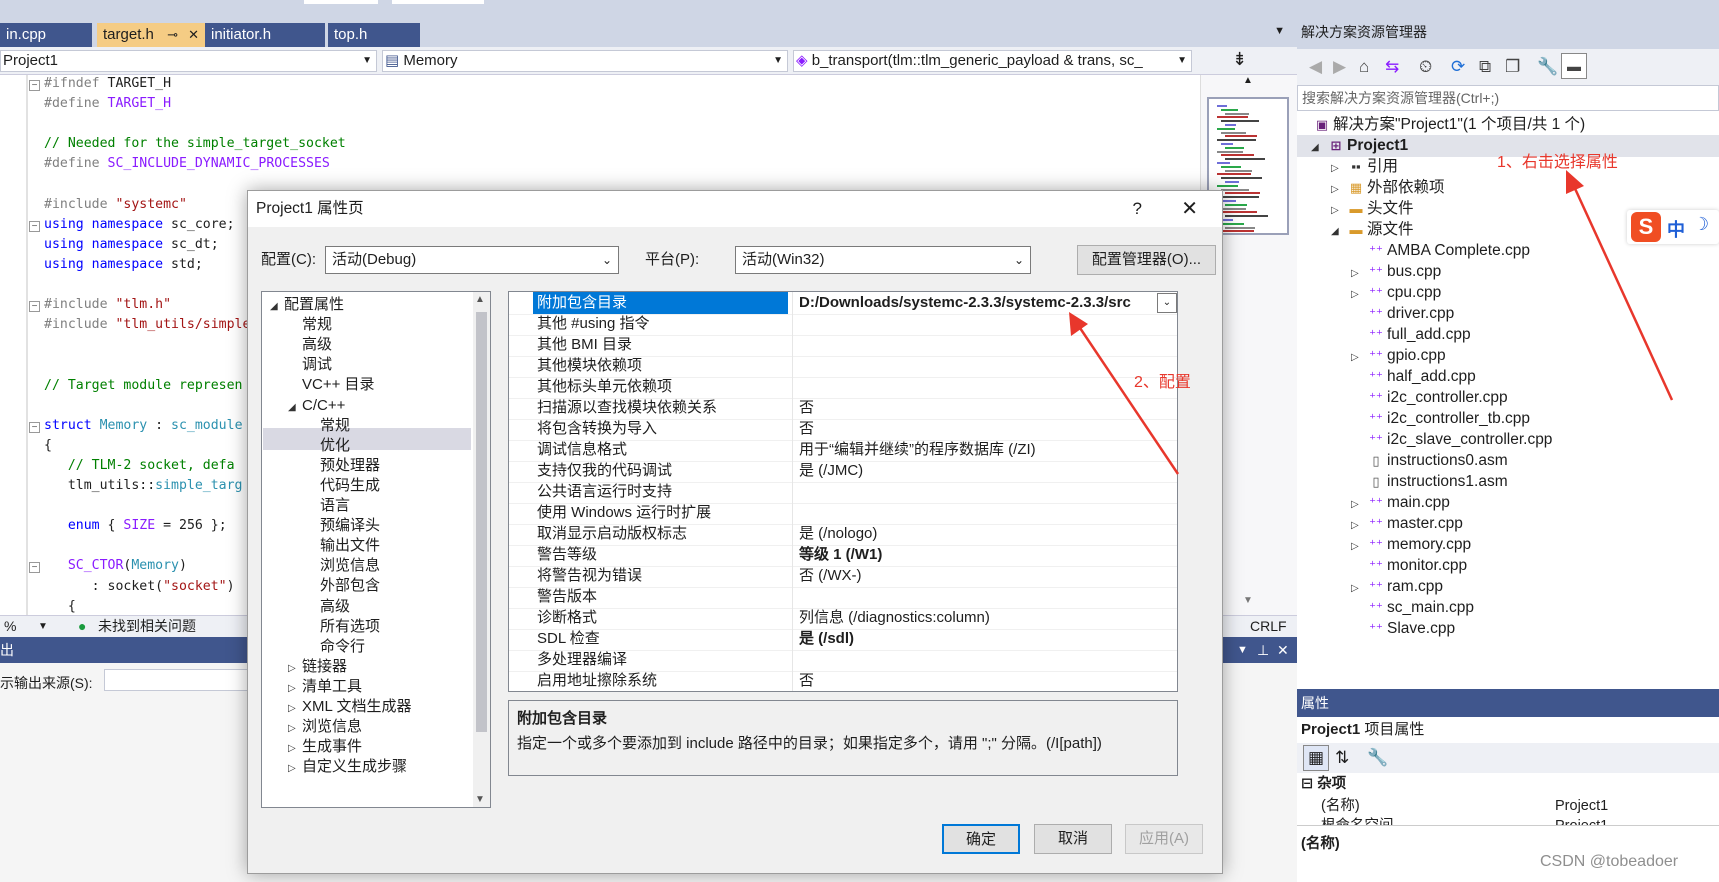  Describe the element at coordinates (347, 767) in the screenshot. I see `category-tree-item: ▷ 自定义生成步骤` at that location.